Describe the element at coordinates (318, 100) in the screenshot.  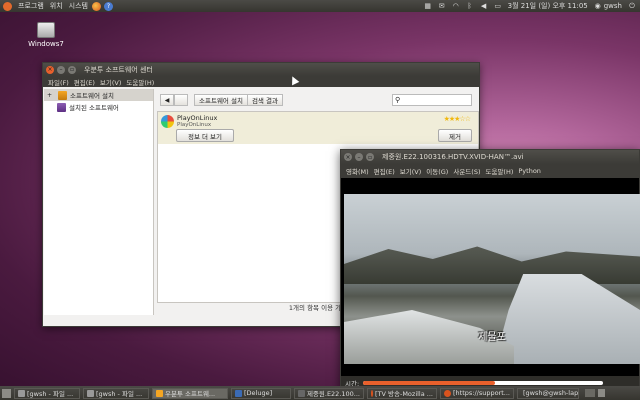
I see `toolbar: ◀ 소프트웨어 설치 검색 결과 ⚲` at that location.